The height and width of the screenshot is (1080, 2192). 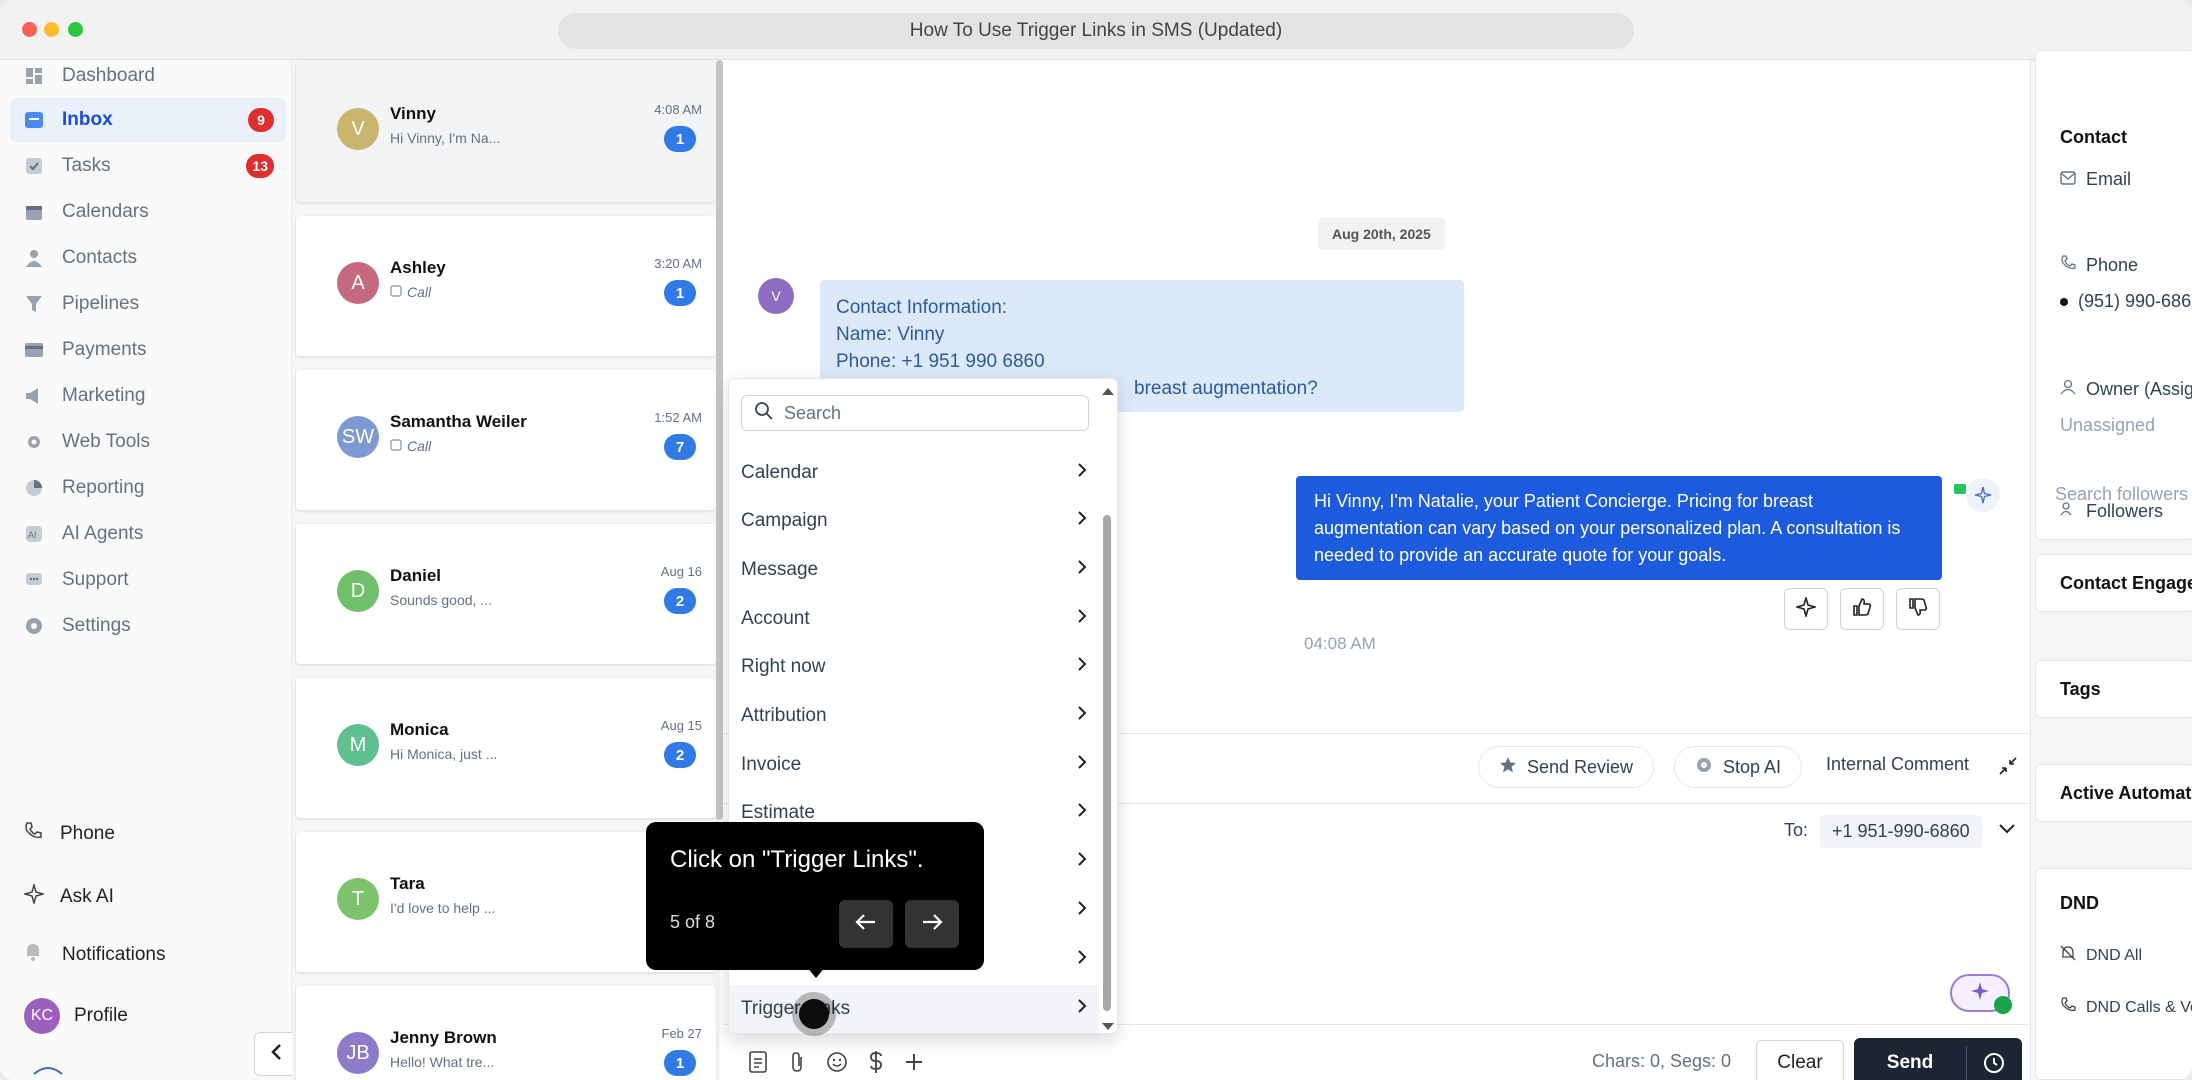 I want to click on scroll-down-icon, so click(x=1108, y=1026).